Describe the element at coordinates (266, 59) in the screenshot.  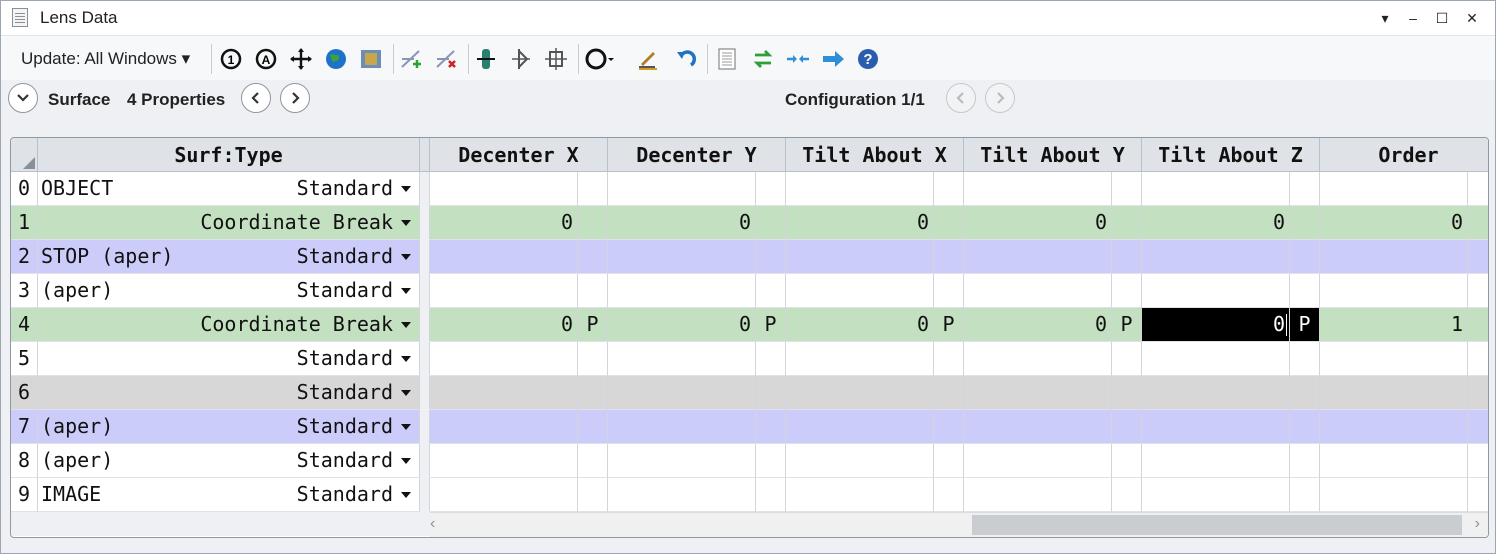
I see `update-all-windows-icon: A` at that location.